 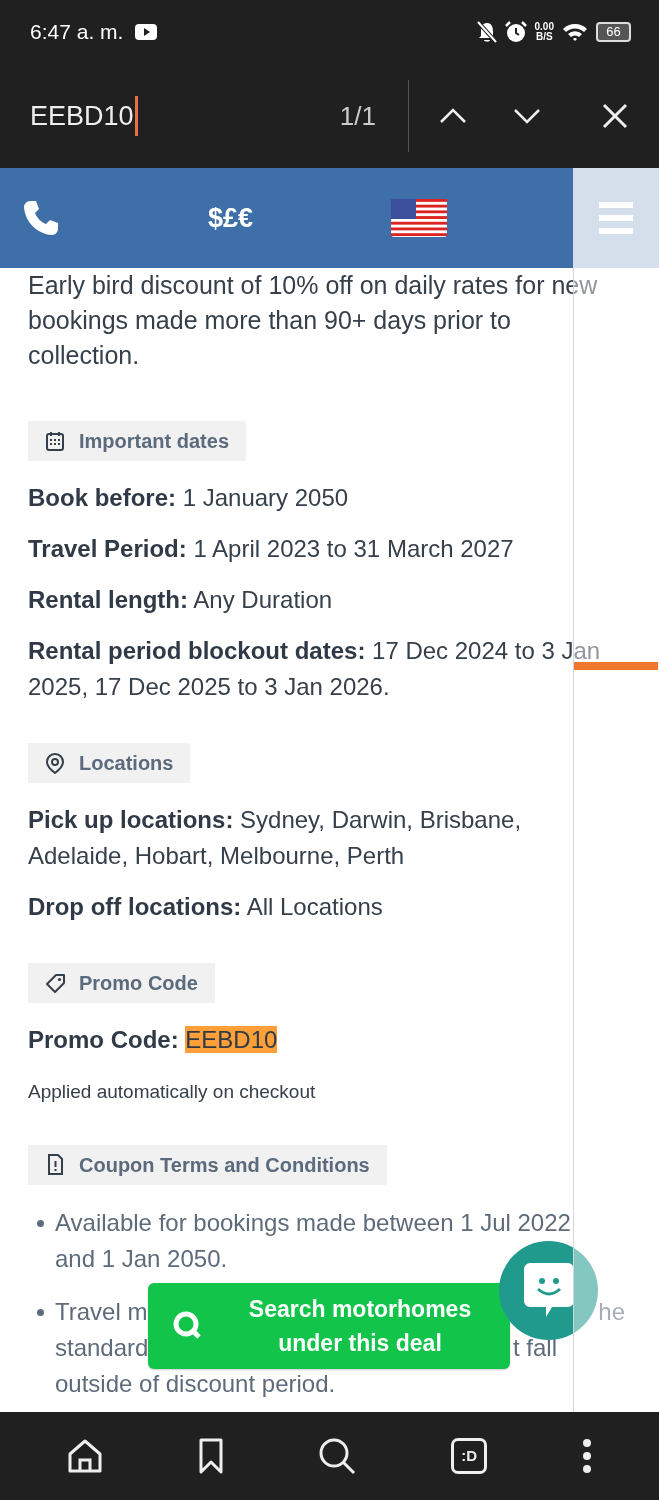 I want to click on more-button, so click(x=586, y=1456).